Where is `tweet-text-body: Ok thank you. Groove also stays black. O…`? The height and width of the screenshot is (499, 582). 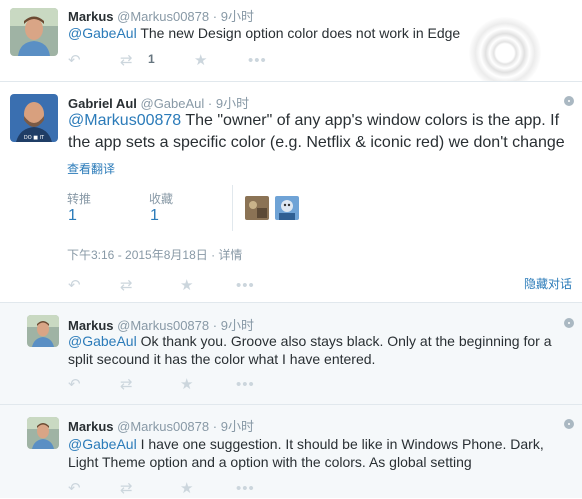 tweet-text-body: Ok thank you. Groove also stays black. O… is located at coordinates (310, 350).